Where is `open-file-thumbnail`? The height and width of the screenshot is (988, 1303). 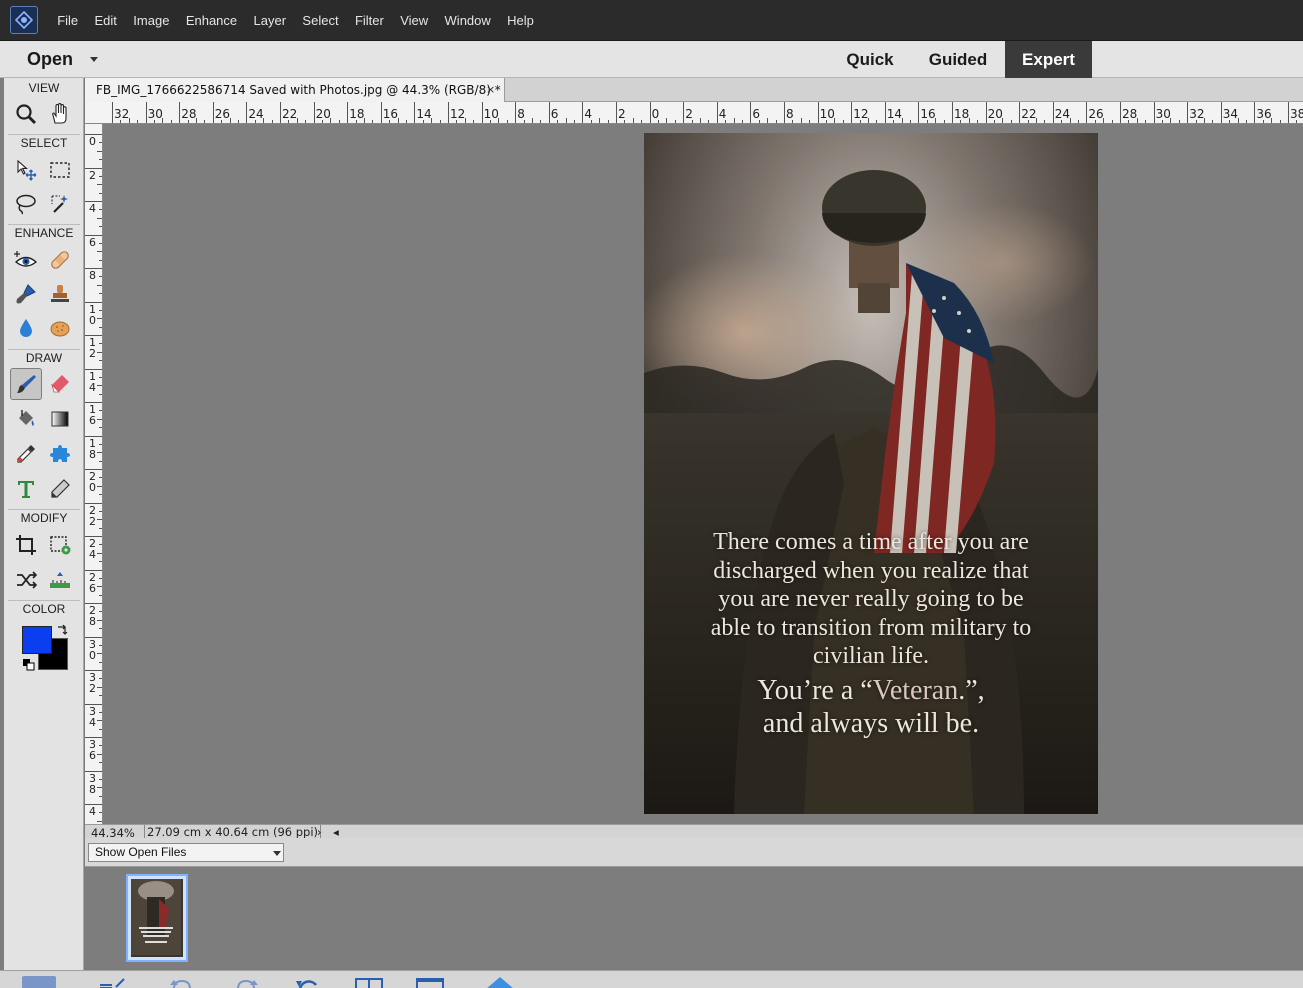 open-file-thumbnail is located at coordinates (157, 918).